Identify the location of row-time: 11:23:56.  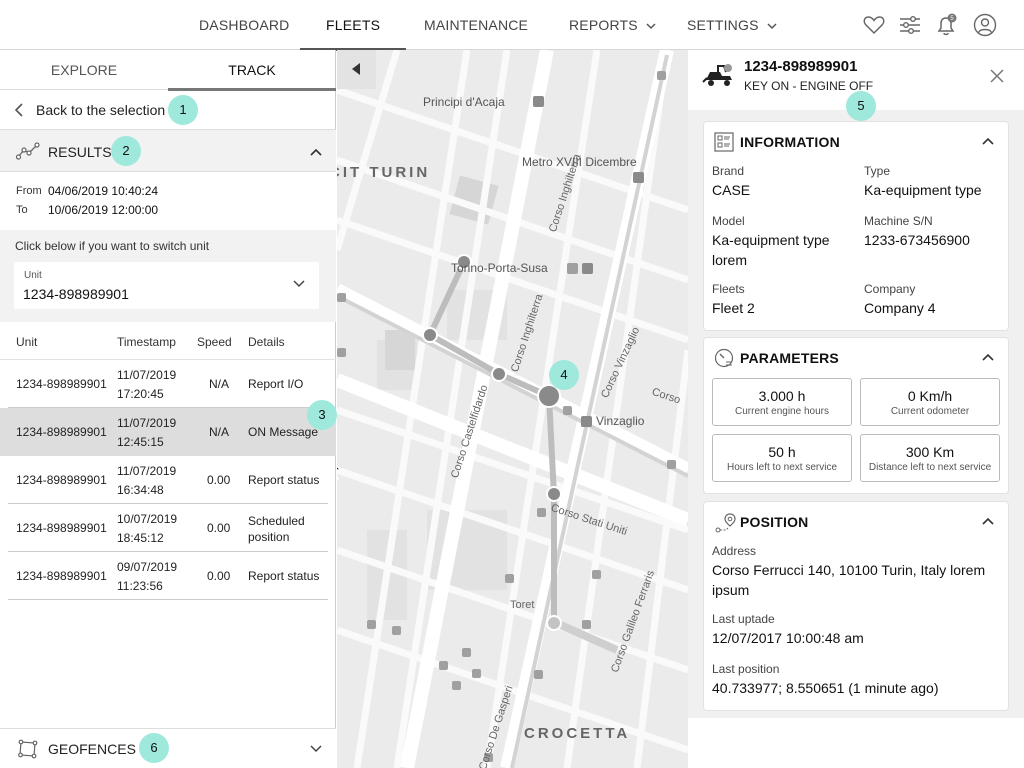
(140, 586).